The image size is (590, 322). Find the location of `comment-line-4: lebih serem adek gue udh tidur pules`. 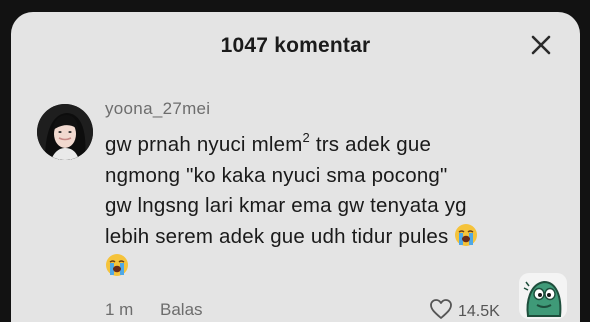

comment-line-4: lebih serem adek gue udh tidur pules is located at coordinates (325, 237).